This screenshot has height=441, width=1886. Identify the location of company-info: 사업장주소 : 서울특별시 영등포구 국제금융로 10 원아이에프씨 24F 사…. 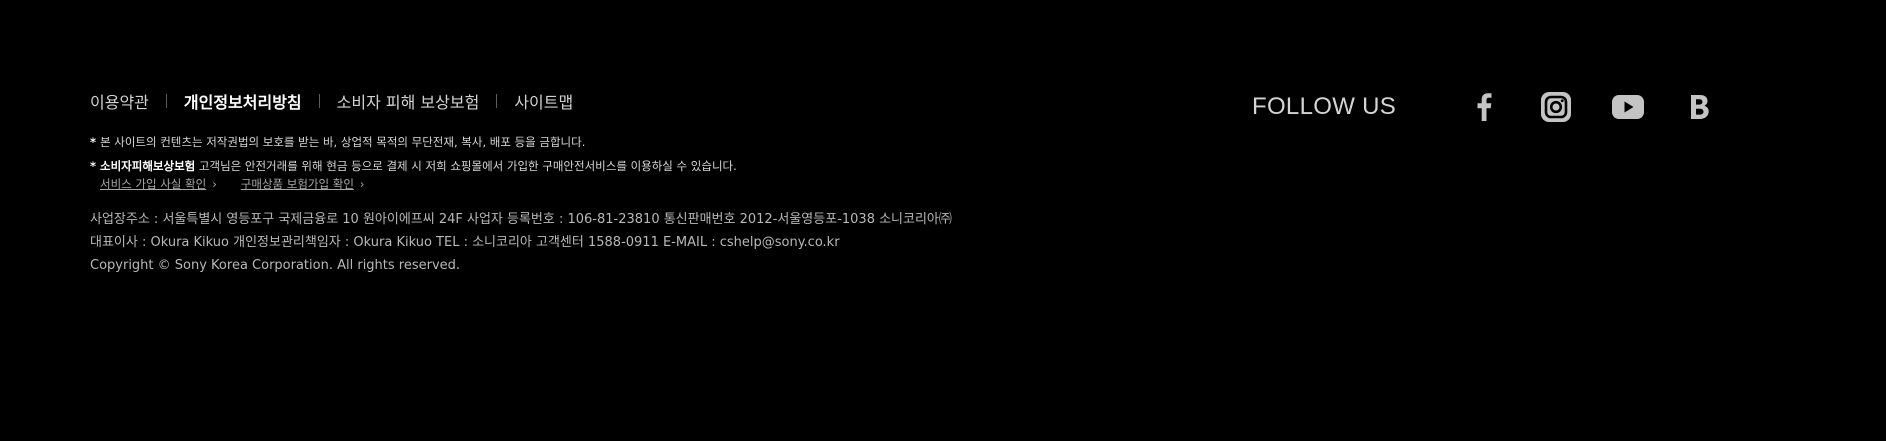
(640, 242).